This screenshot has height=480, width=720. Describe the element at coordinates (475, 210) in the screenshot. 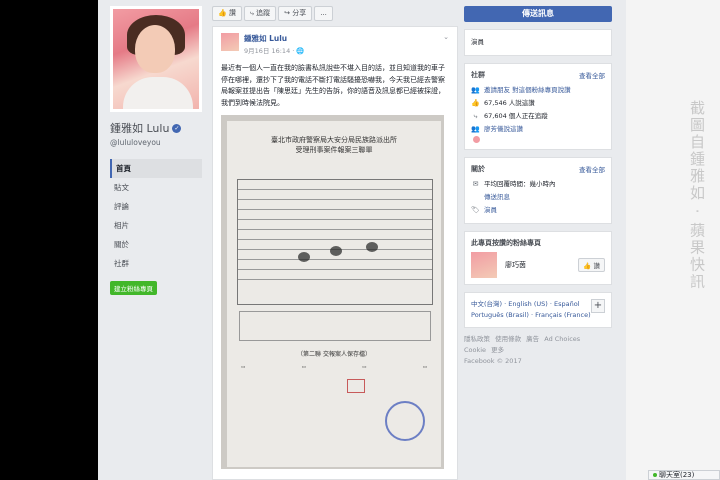

I see `tag-icon: 🏷` at that location.